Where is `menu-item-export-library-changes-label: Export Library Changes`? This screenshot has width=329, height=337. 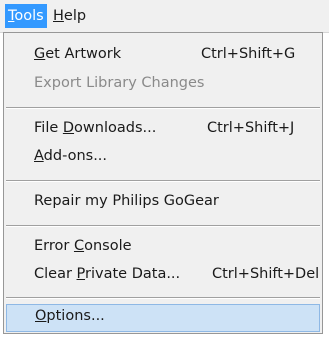
menu-item-export-library-changes-label: Export Library Changes is located at coordinates (119, 83).